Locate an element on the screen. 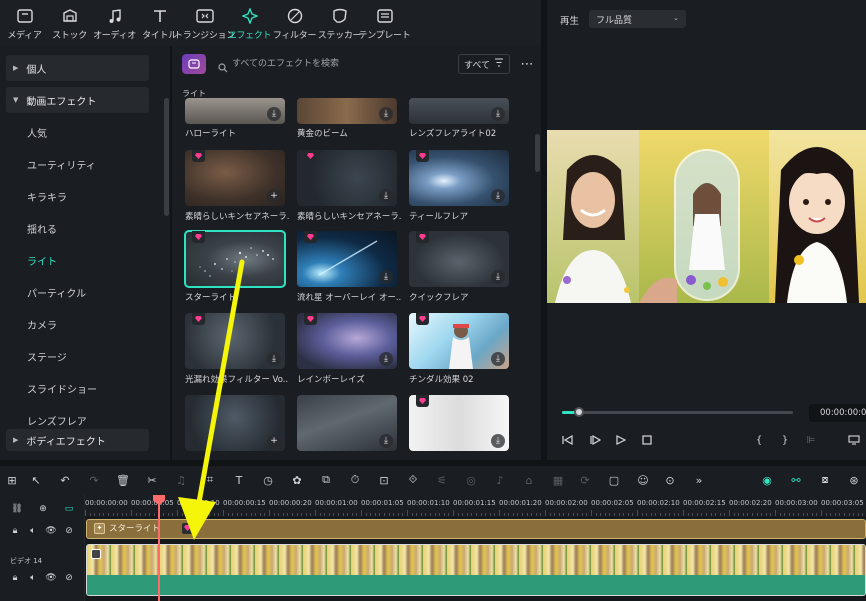  sidebar-item-utility: ユーティリティ is located at coordinates (77, 164).